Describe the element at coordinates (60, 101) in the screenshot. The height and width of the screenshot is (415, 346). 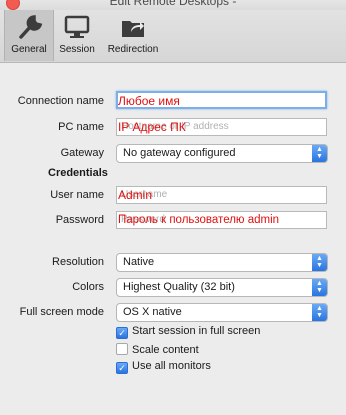
I see `connection-name-label: Connection name` at that location.